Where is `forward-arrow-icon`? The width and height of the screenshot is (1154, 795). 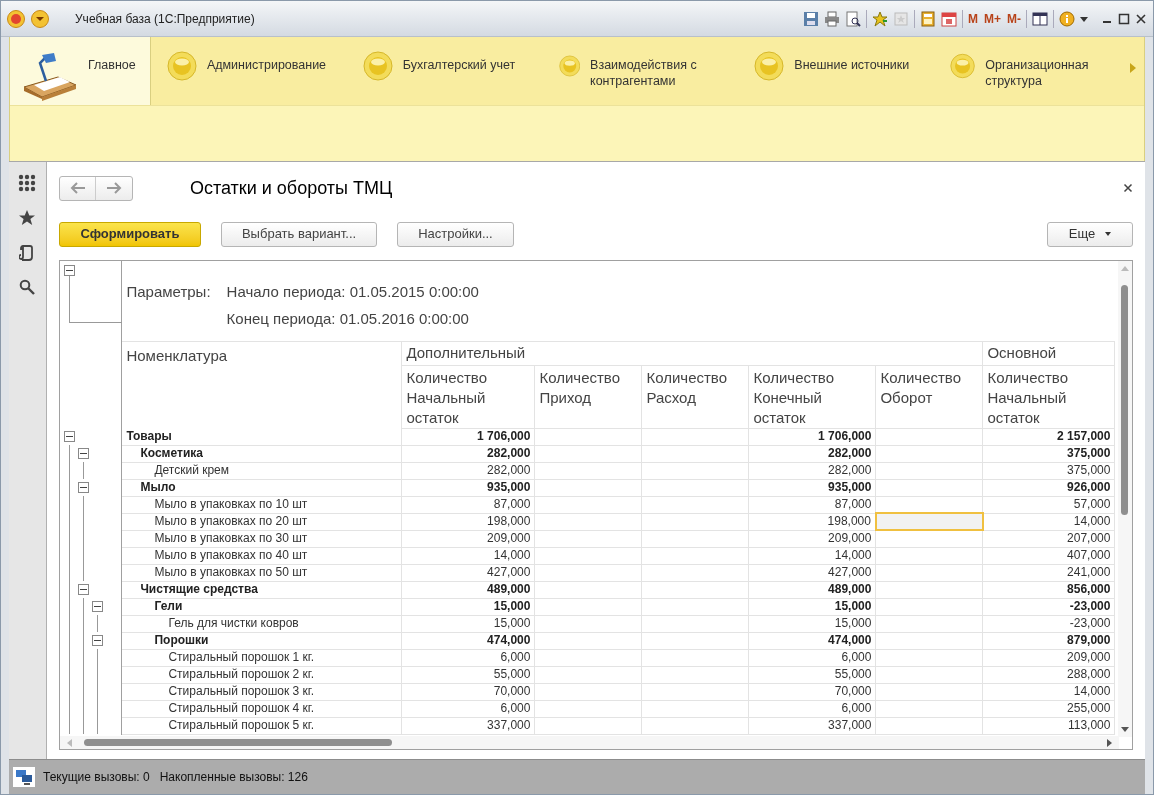 forward-arrow-icon is located at coordinates (114, 188).